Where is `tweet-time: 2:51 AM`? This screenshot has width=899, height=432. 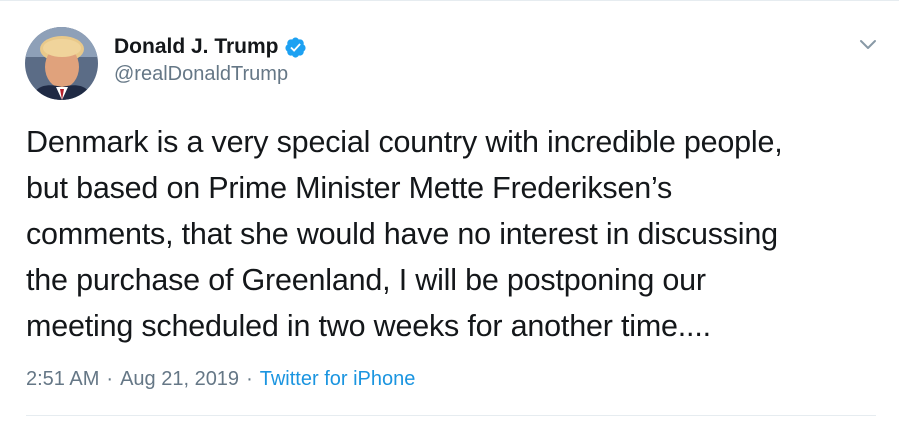 tweet-time: 2:51 AM is located at coordinates (62, 379).